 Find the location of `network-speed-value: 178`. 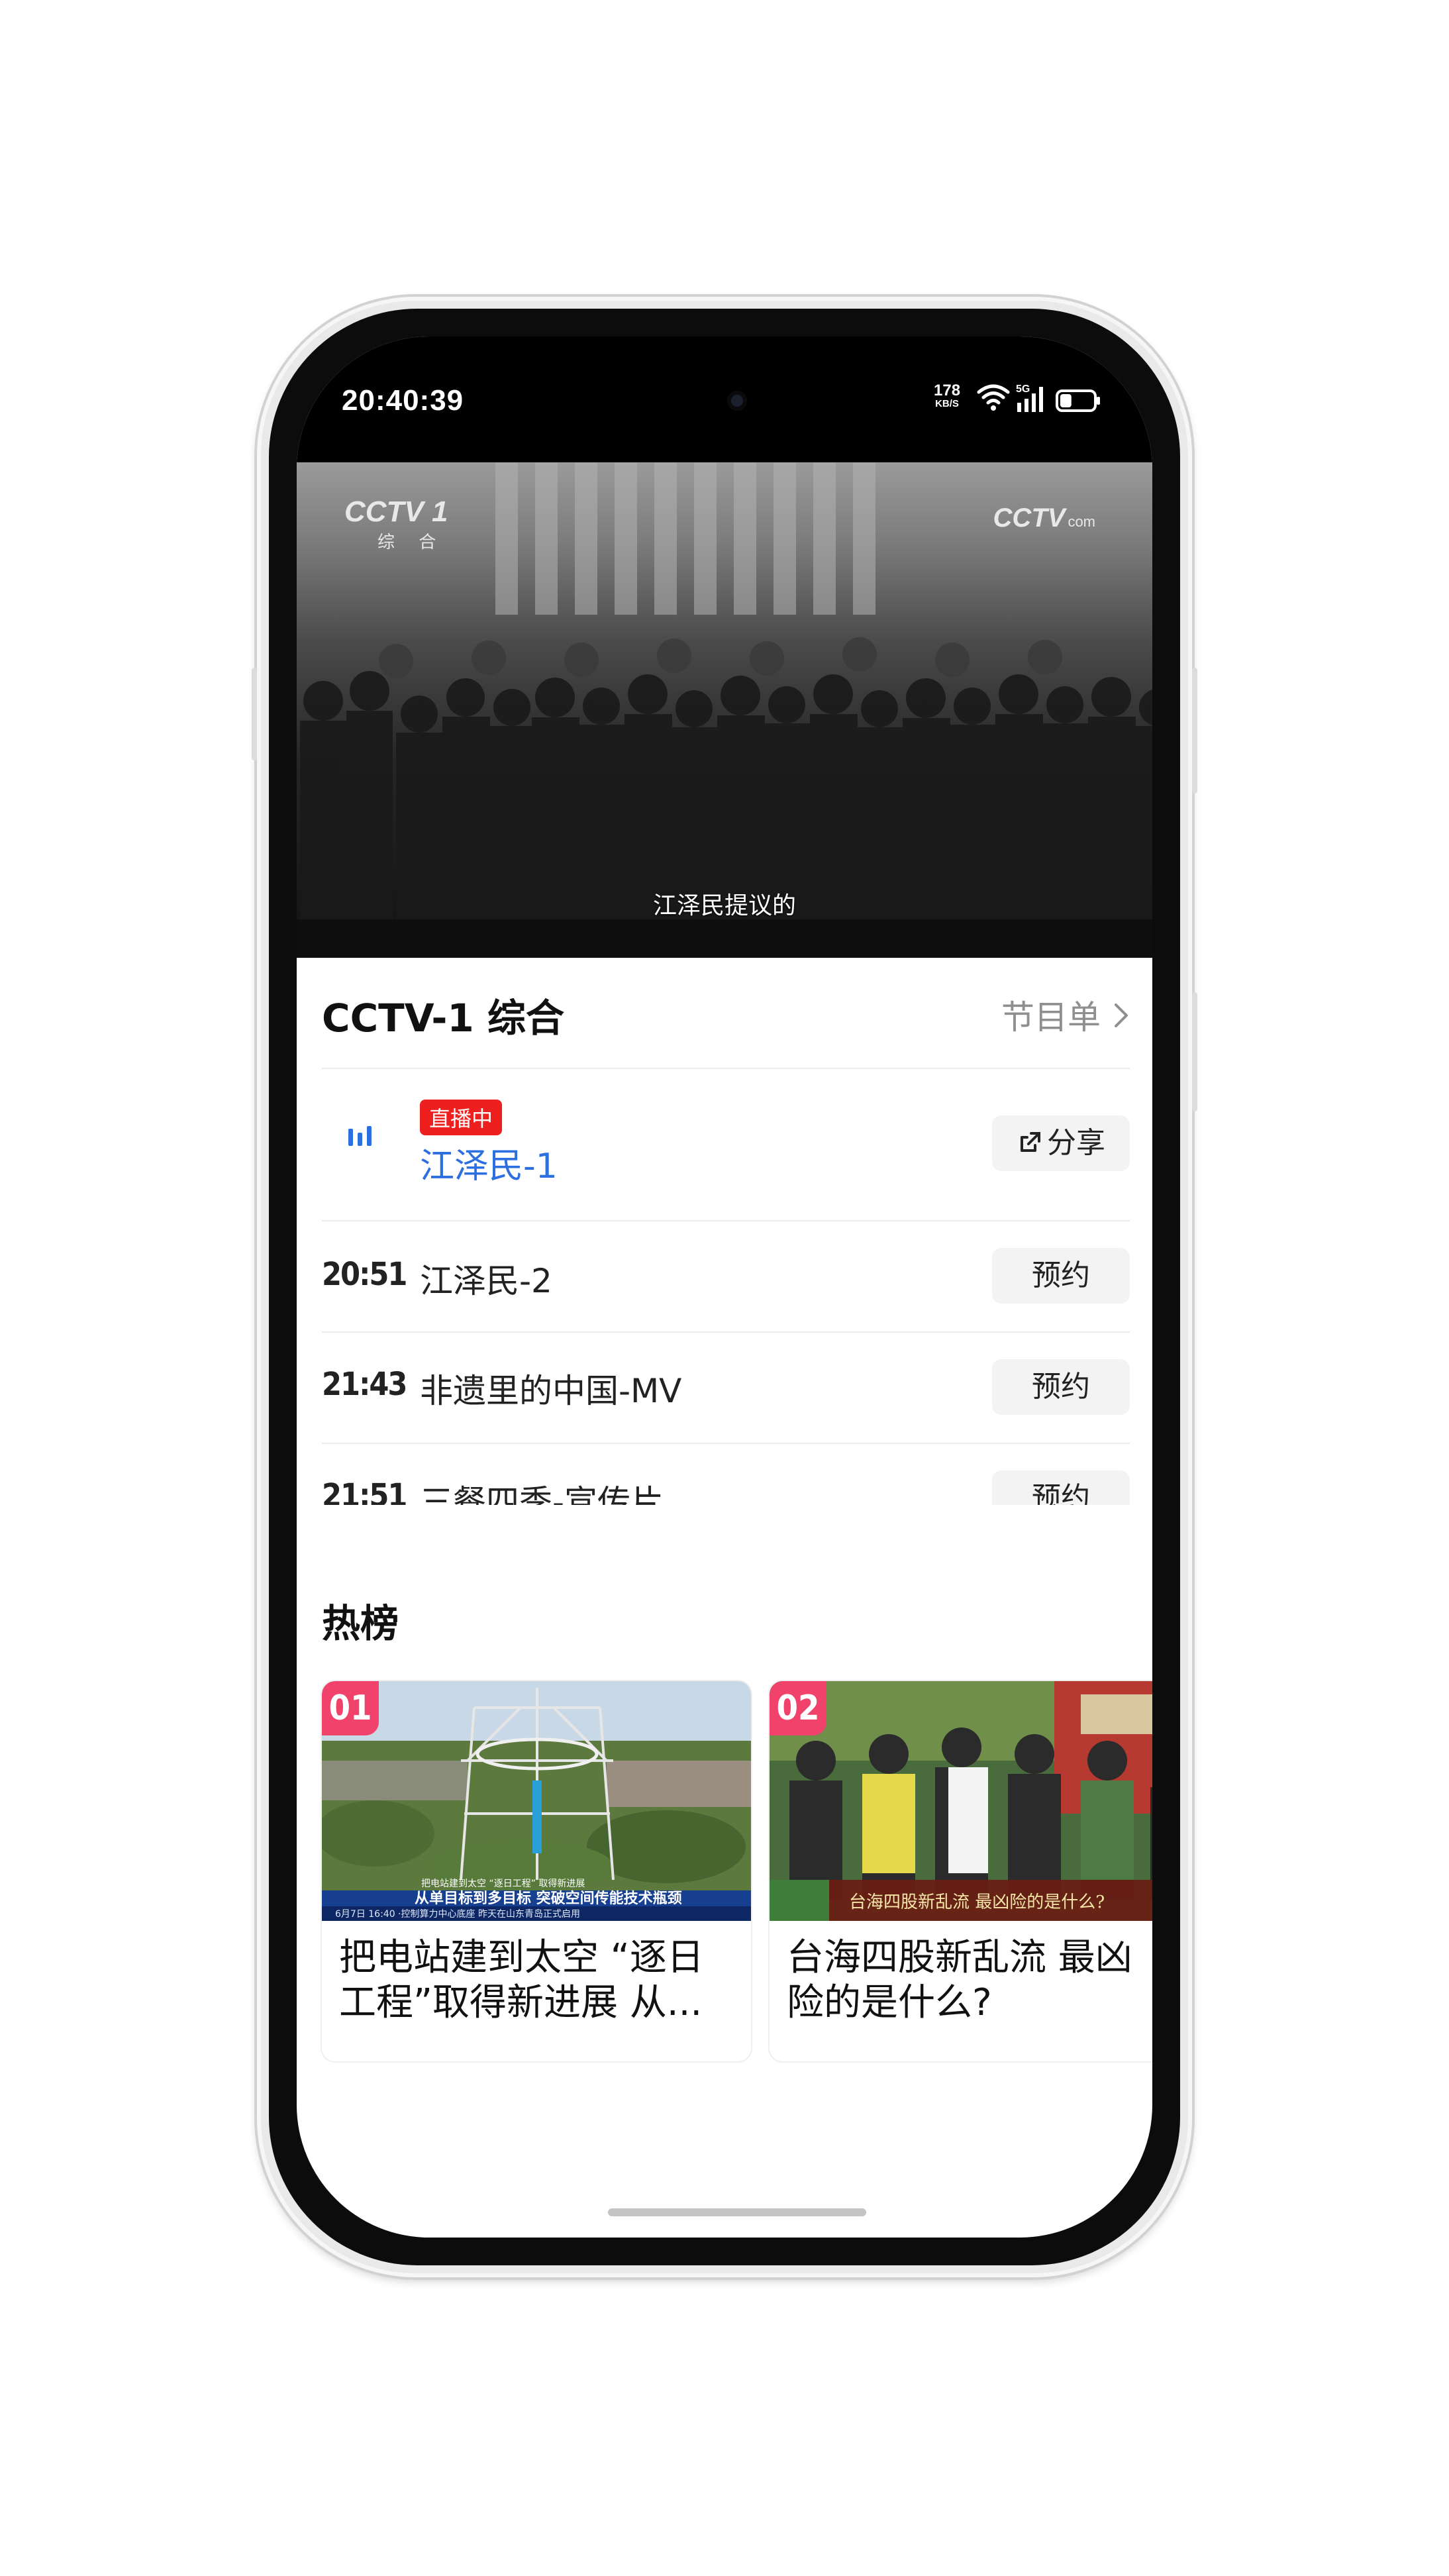

network-speed-value: 178 is located at coordinates (947, 390).